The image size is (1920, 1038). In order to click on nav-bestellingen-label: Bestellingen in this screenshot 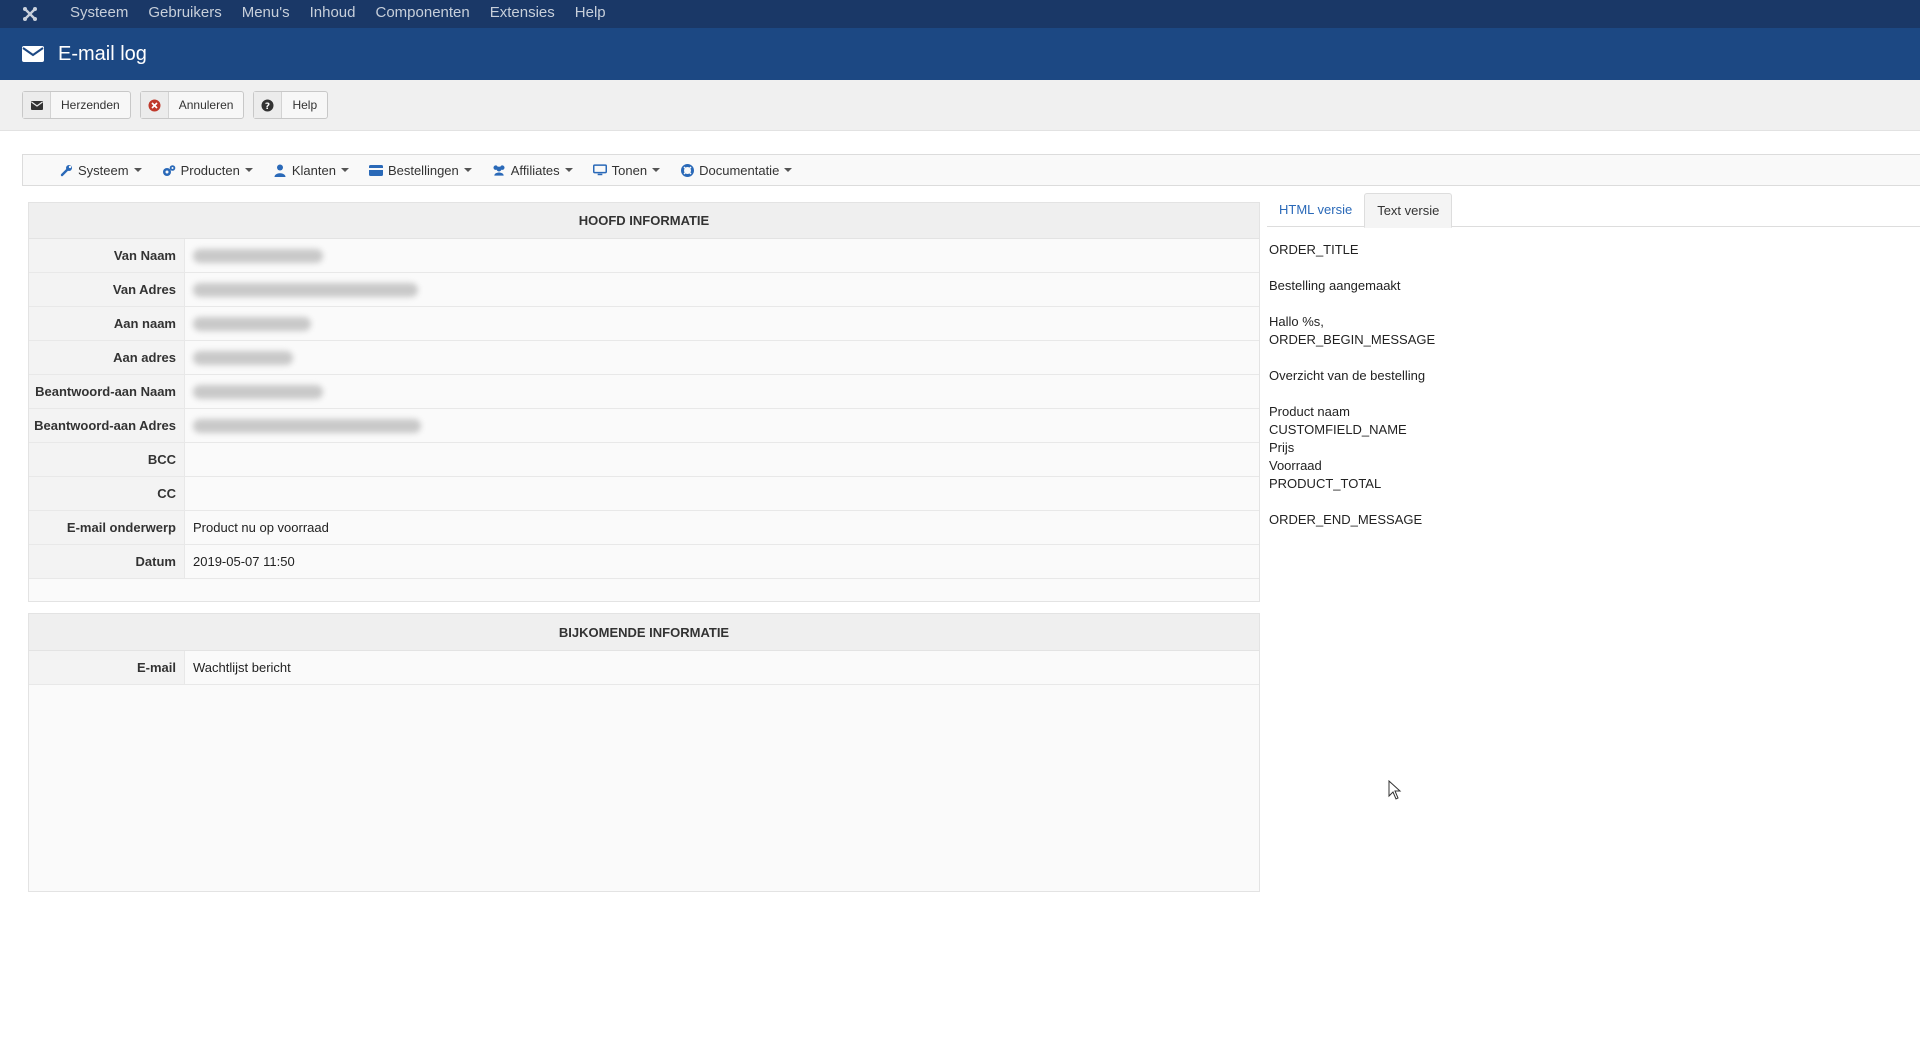, I will do `click(423, 170)`.